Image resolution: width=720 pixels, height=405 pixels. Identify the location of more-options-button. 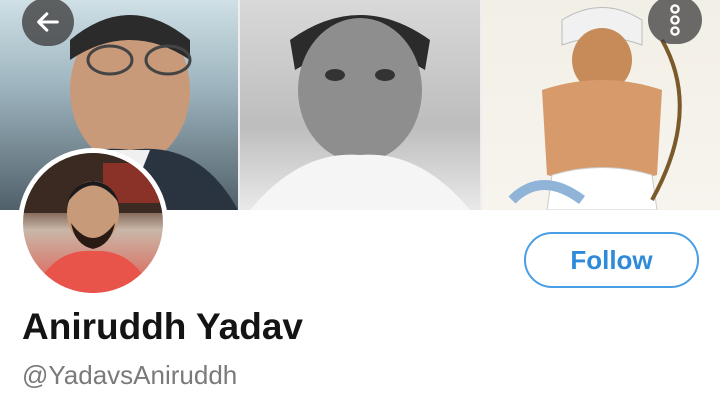
(675, 22).